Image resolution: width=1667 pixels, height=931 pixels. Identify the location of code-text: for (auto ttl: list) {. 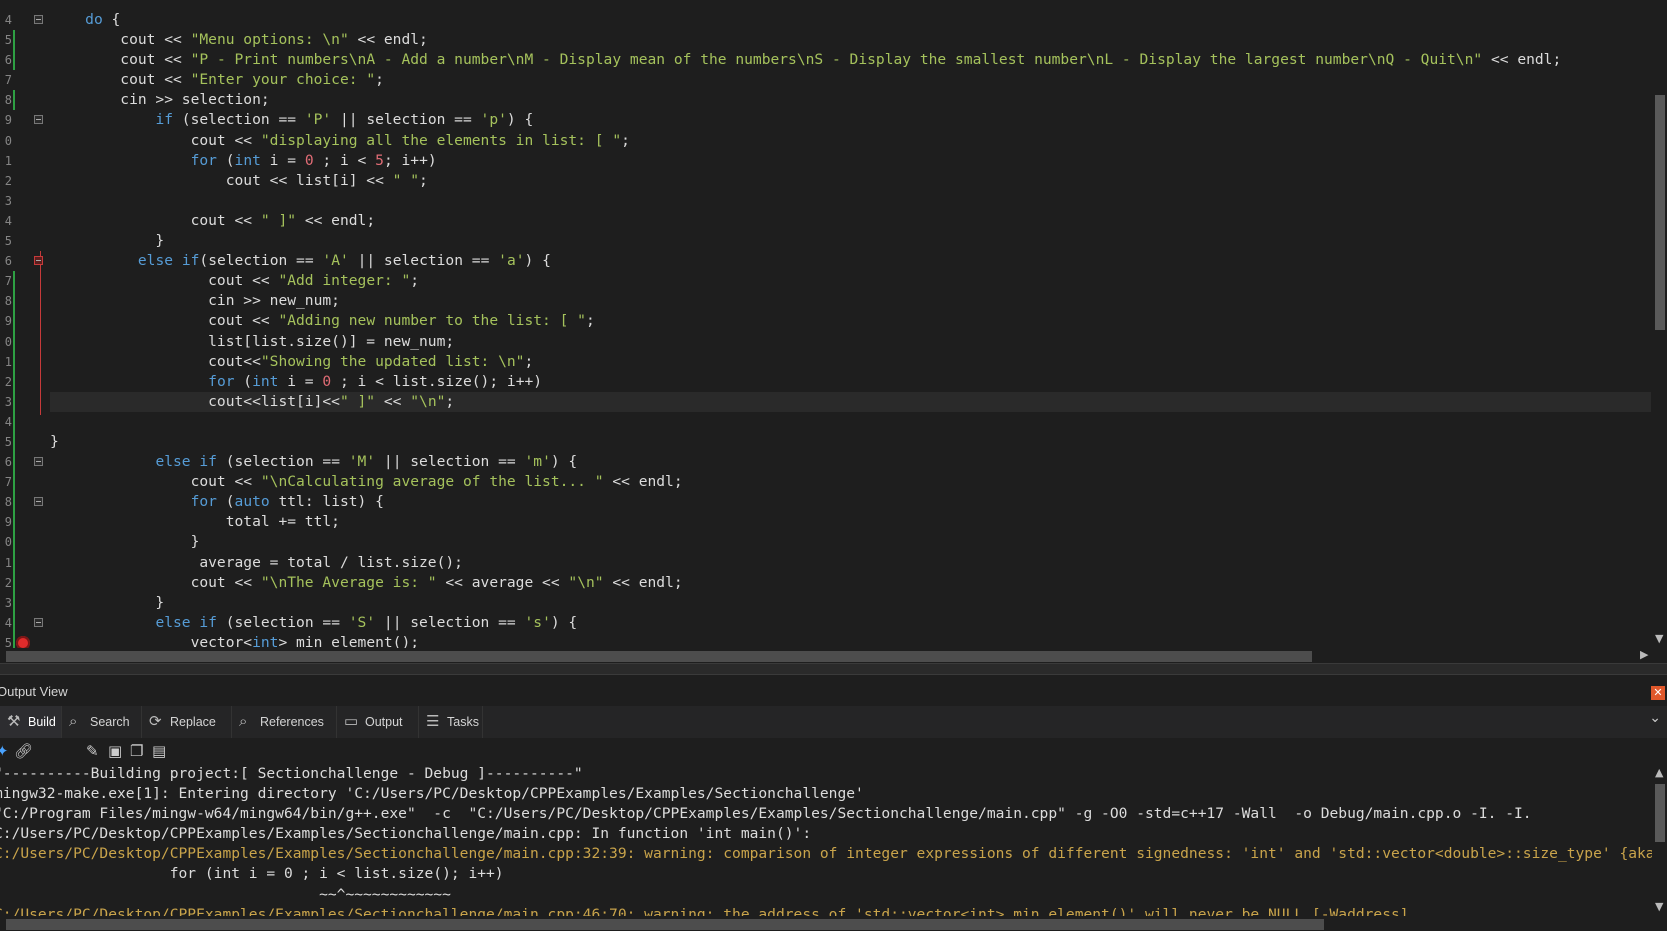
(287, 502).